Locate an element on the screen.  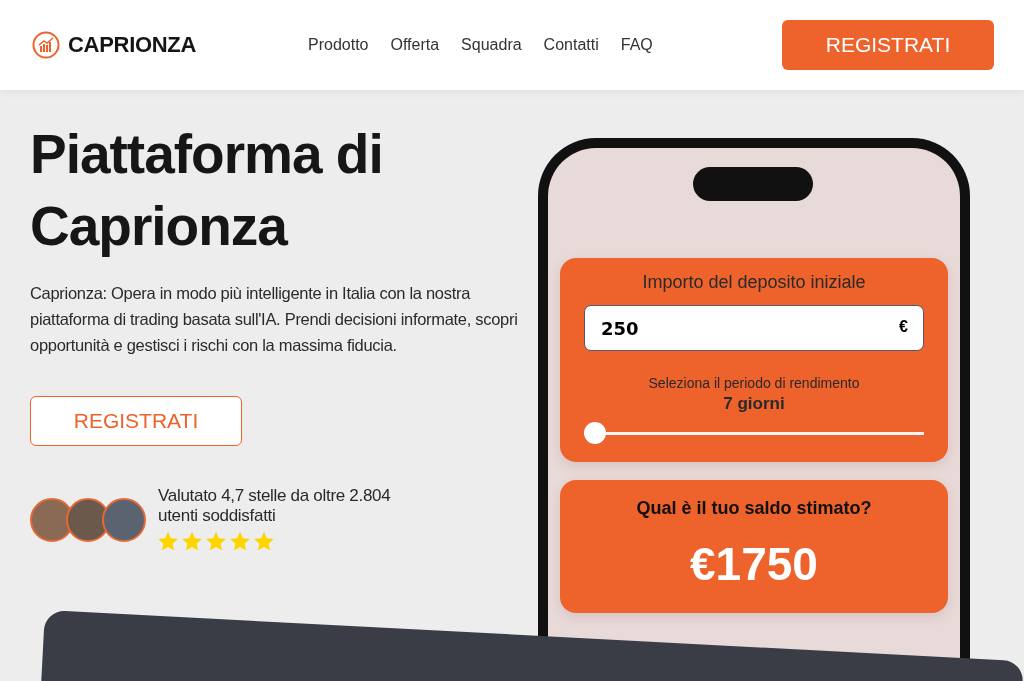
nav-link: Squadra is located at coordinates (491, 45).